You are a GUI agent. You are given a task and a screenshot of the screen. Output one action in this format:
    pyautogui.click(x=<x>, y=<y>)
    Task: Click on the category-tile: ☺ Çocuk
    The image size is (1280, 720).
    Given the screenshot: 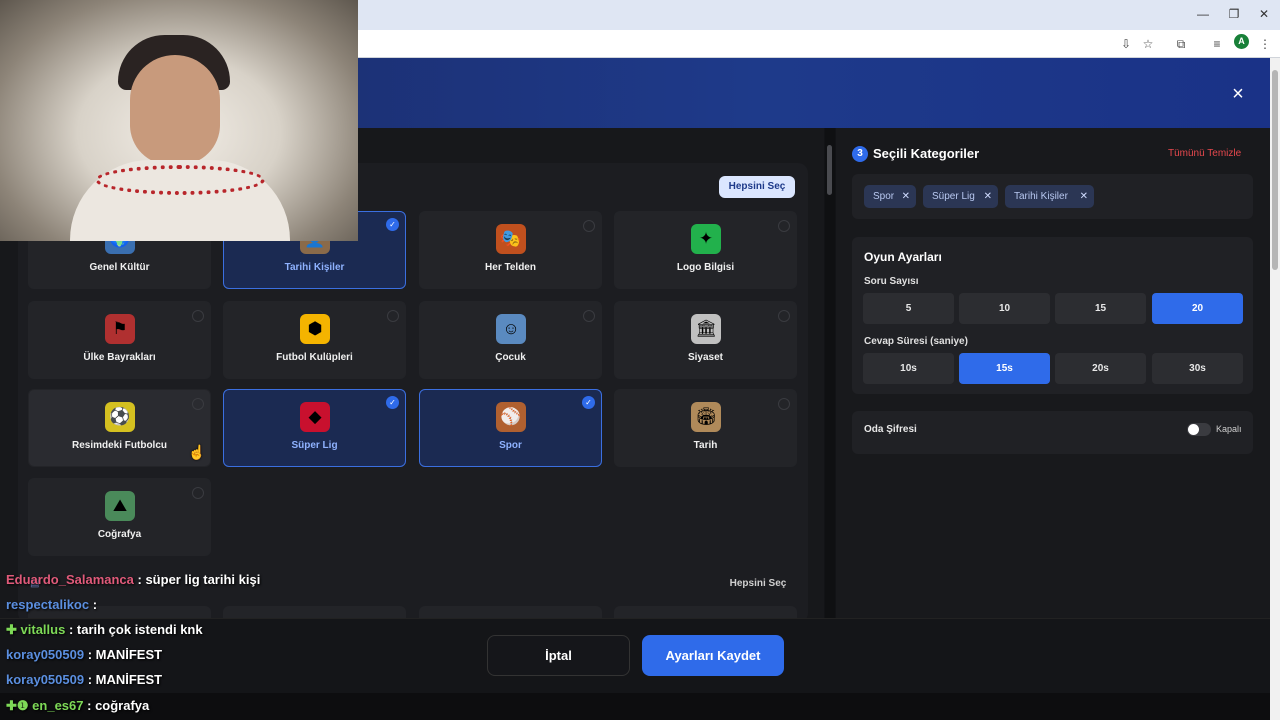 What is the action you would take?
    pyautogui.click(x=510, y=340)
    